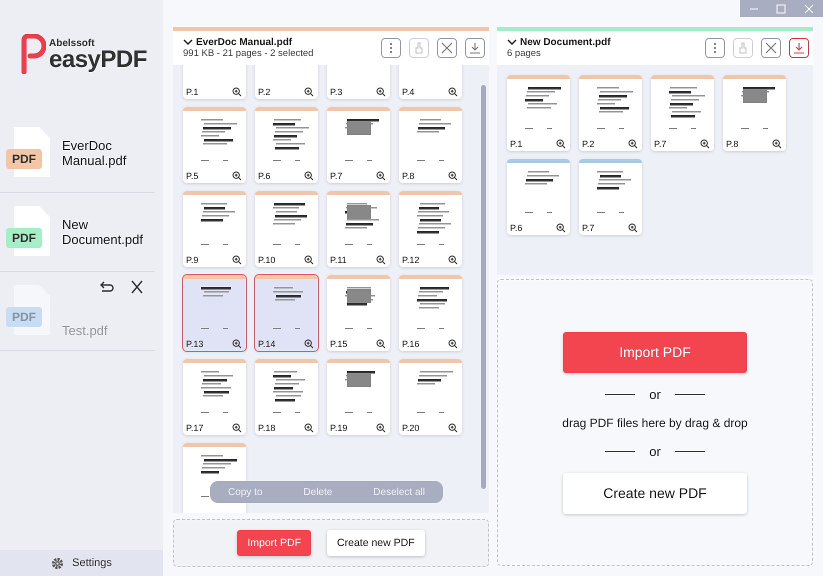 The width and height of the screenshot is (823, 576). I want to click on drop-hint: drag PDF files here by drag & drop, so click(655, 423).